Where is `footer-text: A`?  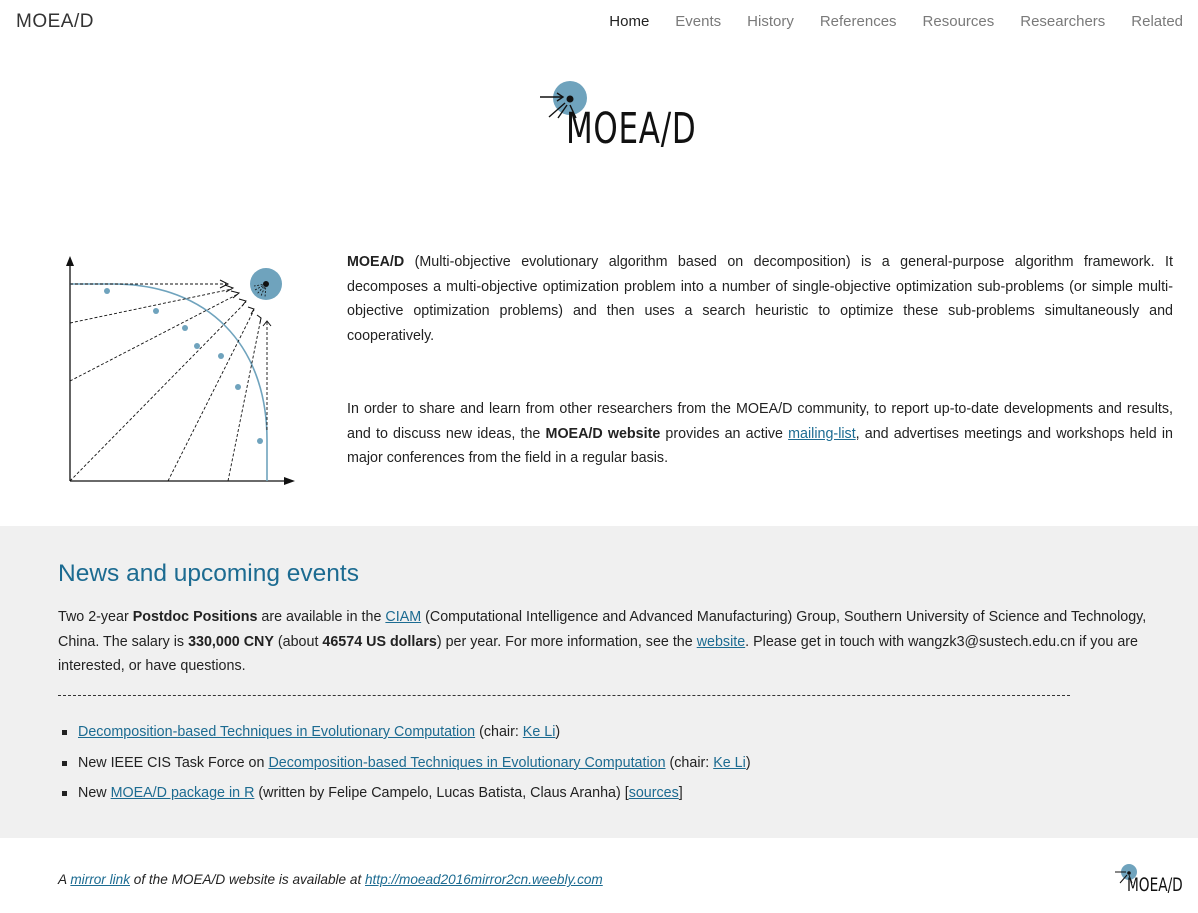 footer-text: A is located at coordinates (64, 879).